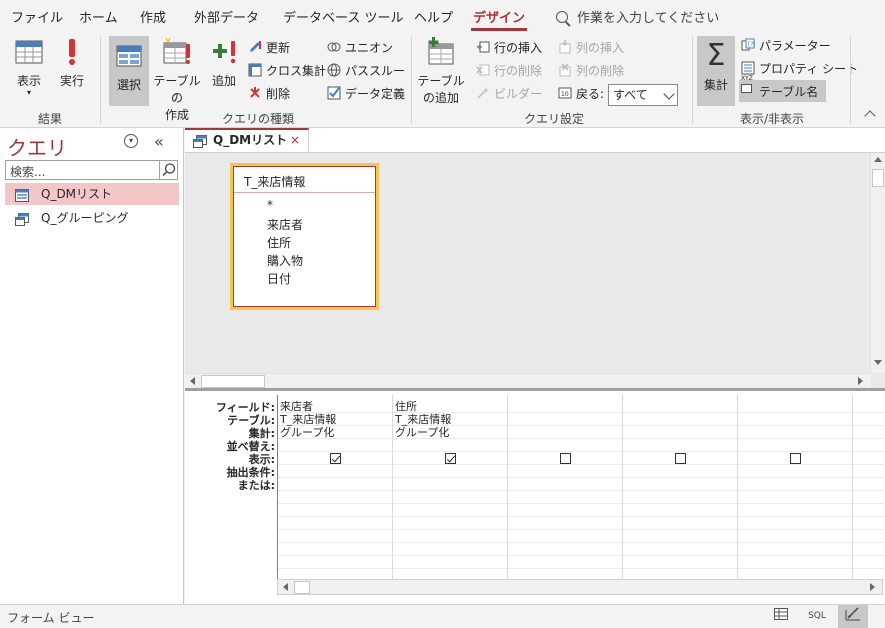 This screenshot has height=628, width=885. I want to click on group-separator, so click(692, 80).